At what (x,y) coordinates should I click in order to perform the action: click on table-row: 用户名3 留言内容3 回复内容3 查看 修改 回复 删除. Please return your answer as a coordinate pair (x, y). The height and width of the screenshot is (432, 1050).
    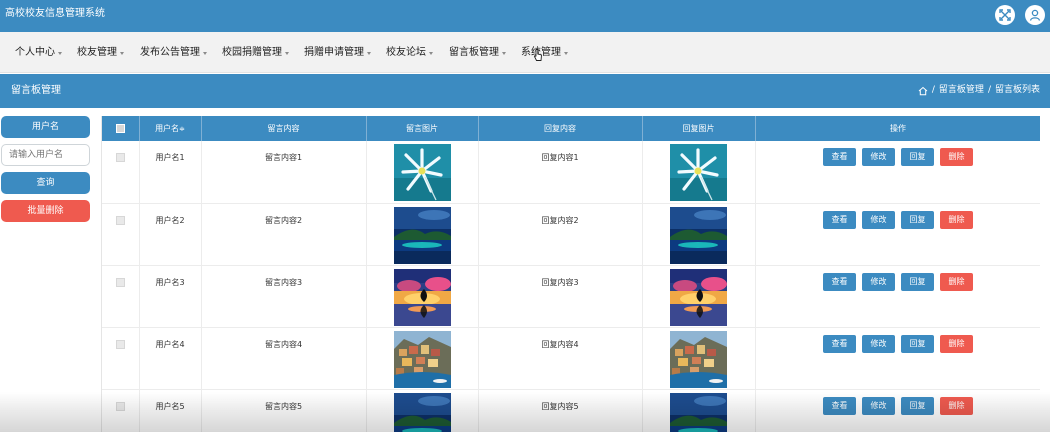
    Looking at the image, I should click on (571, 296).